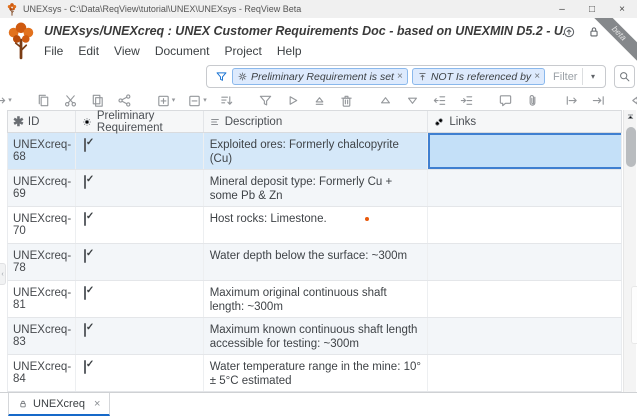  What do you see at coordinates (42, 336) in the screenshot?
I see `requirement-id-cell: UNEXcreq-83` at bounding box center [42, 336].